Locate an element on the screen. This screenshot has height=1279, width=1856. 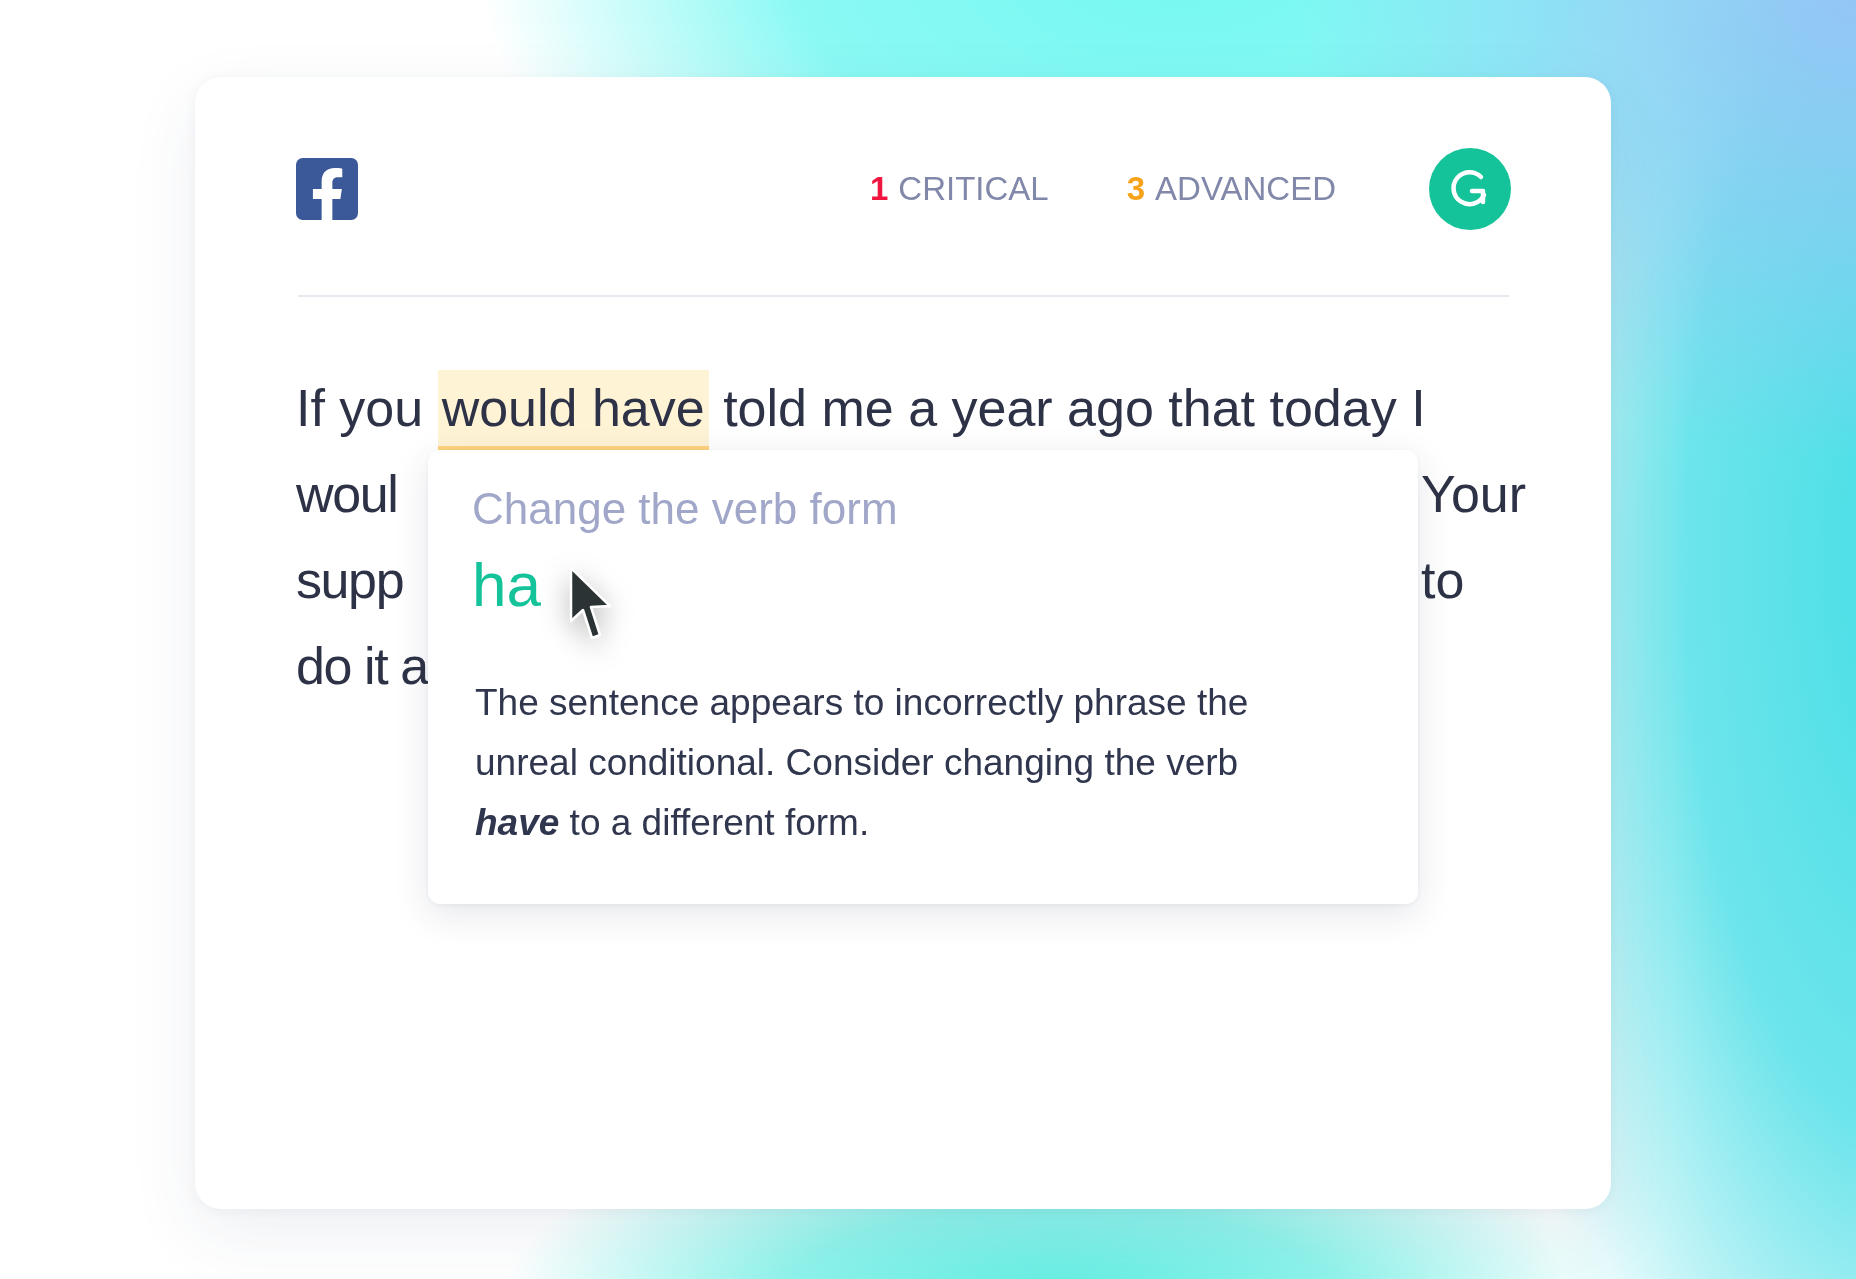
editor-text: If you is located at coordinates (360, 408).